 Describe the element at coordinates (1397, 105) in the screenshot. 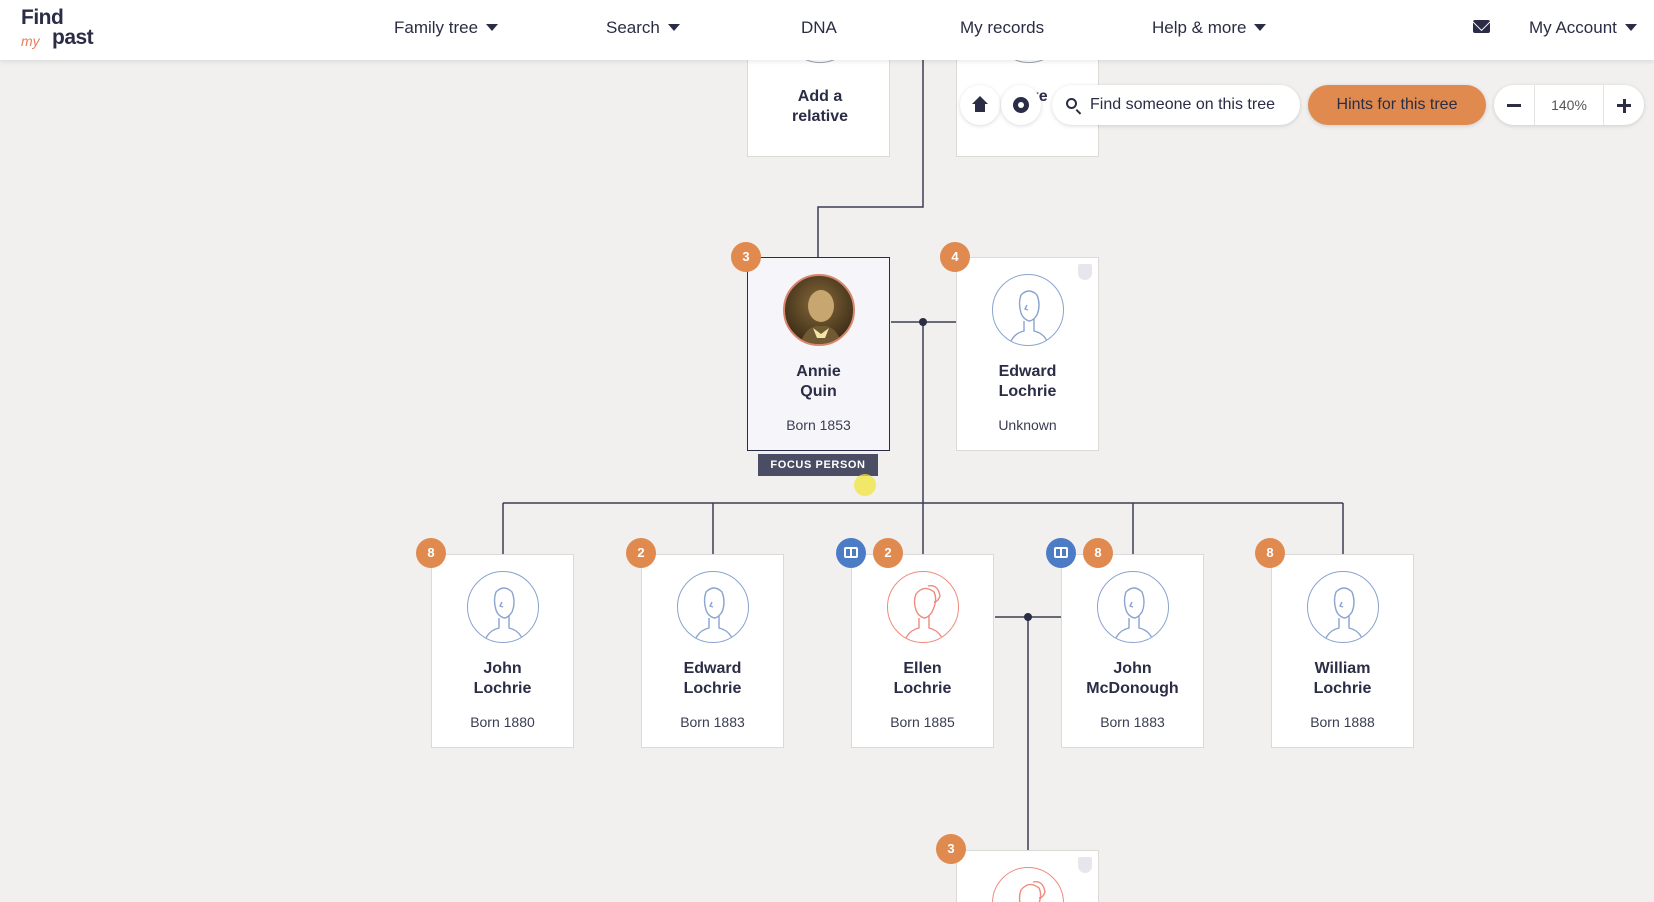

I see `hints-for-tree-button: Hints for this tree` at that location.